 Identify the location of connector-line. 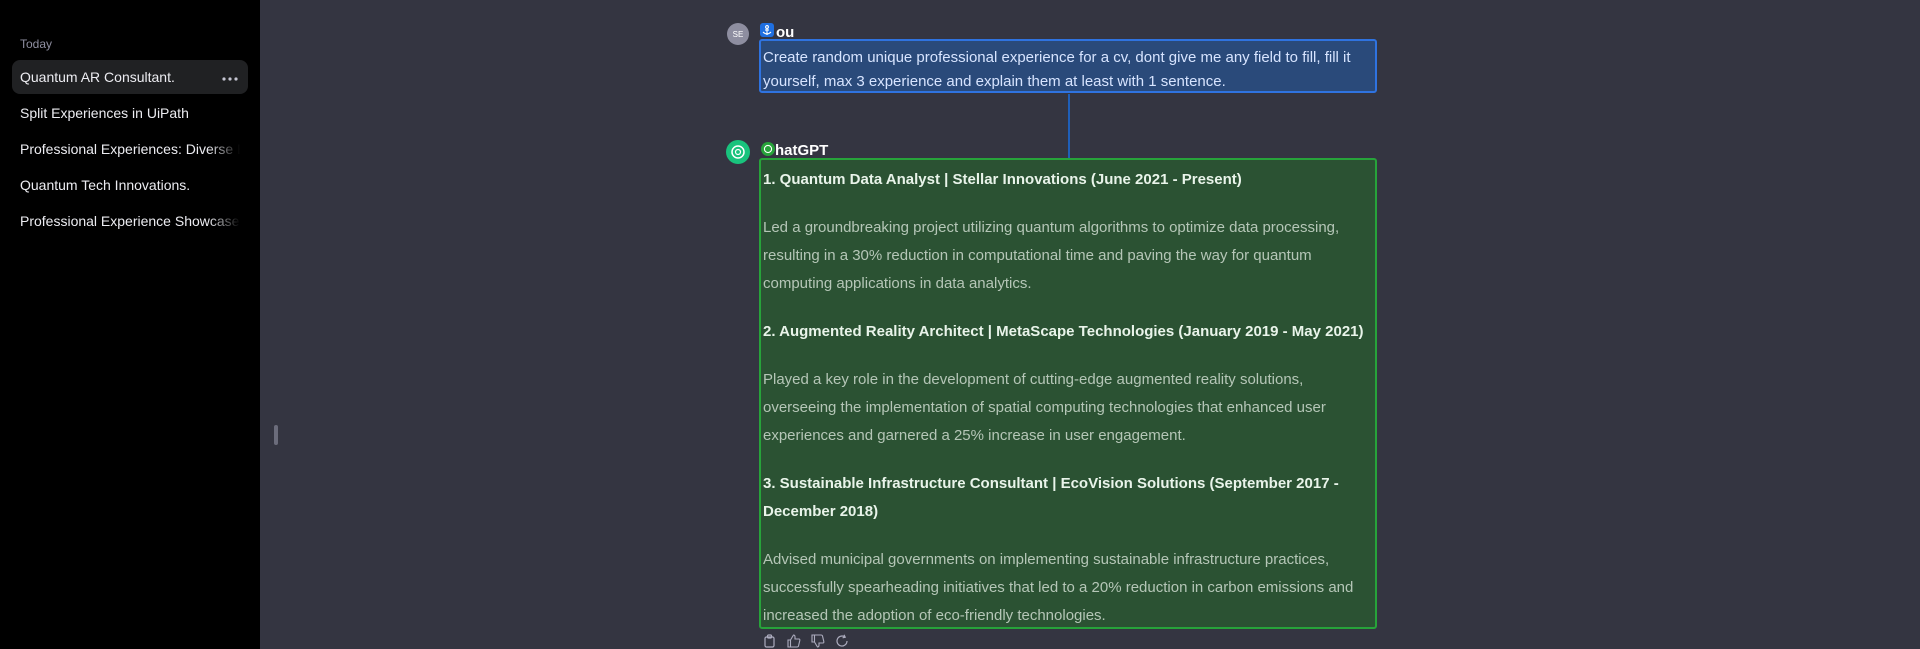
(1069, 126).